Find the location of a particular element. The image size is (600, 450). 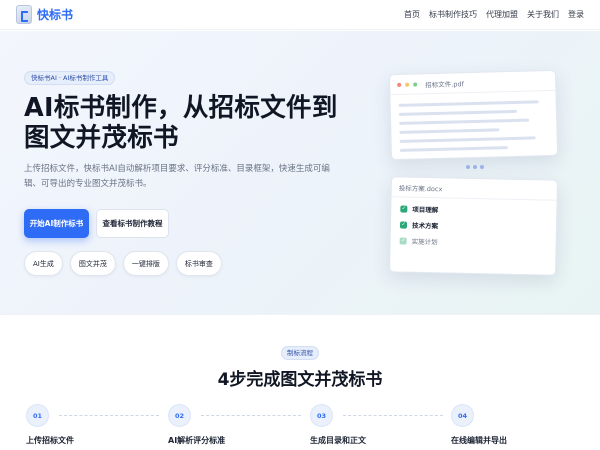

task-label: 项目理解 is located at coordinates (425, 210).